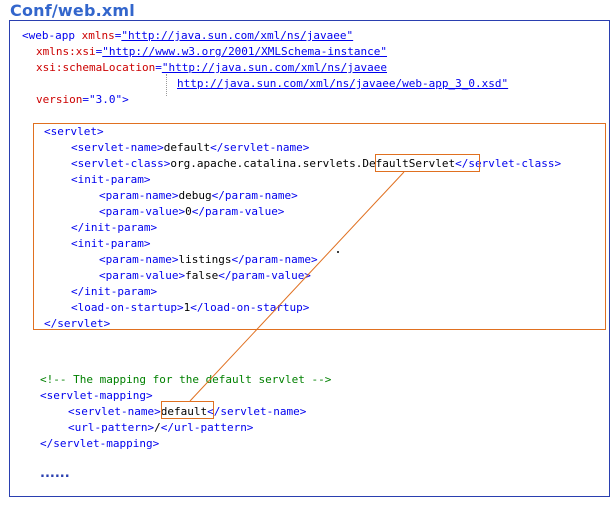 The height and width of the screenshot is (506, 616). Describe the element at coordinates (100, 443) in the screenshot. I see `tag: </servlet-mapping>` at that location.